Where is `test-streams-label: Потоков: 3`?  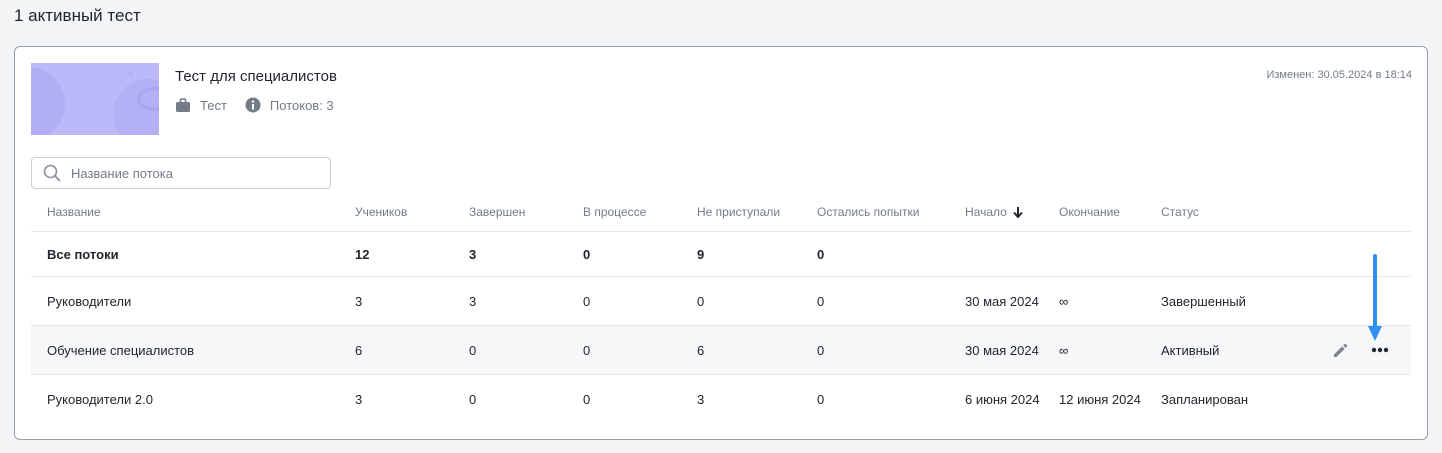
test-streams-label: Потоков: 3 is located at coordinates (301, 105).